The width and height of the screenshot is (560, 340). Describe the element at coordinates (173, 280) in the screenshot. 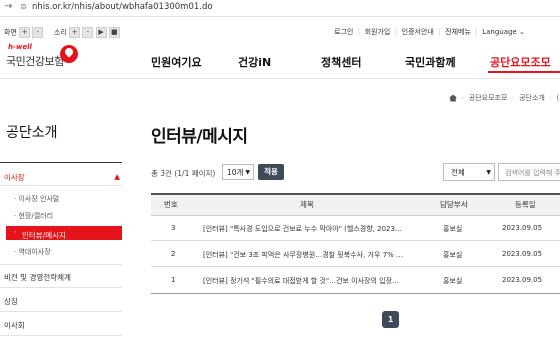

I see `row-number: 1` at that location.